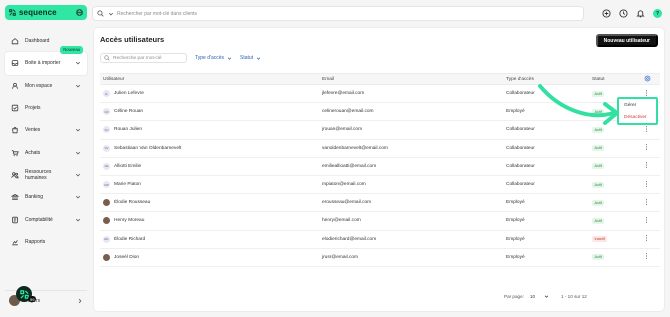 The width and height of the screenshot is (670, 317). What do you see at coordinates (546, 112) in the screenshot?
I see `cell-access-type: Employé` at bounding box center [546, 112].